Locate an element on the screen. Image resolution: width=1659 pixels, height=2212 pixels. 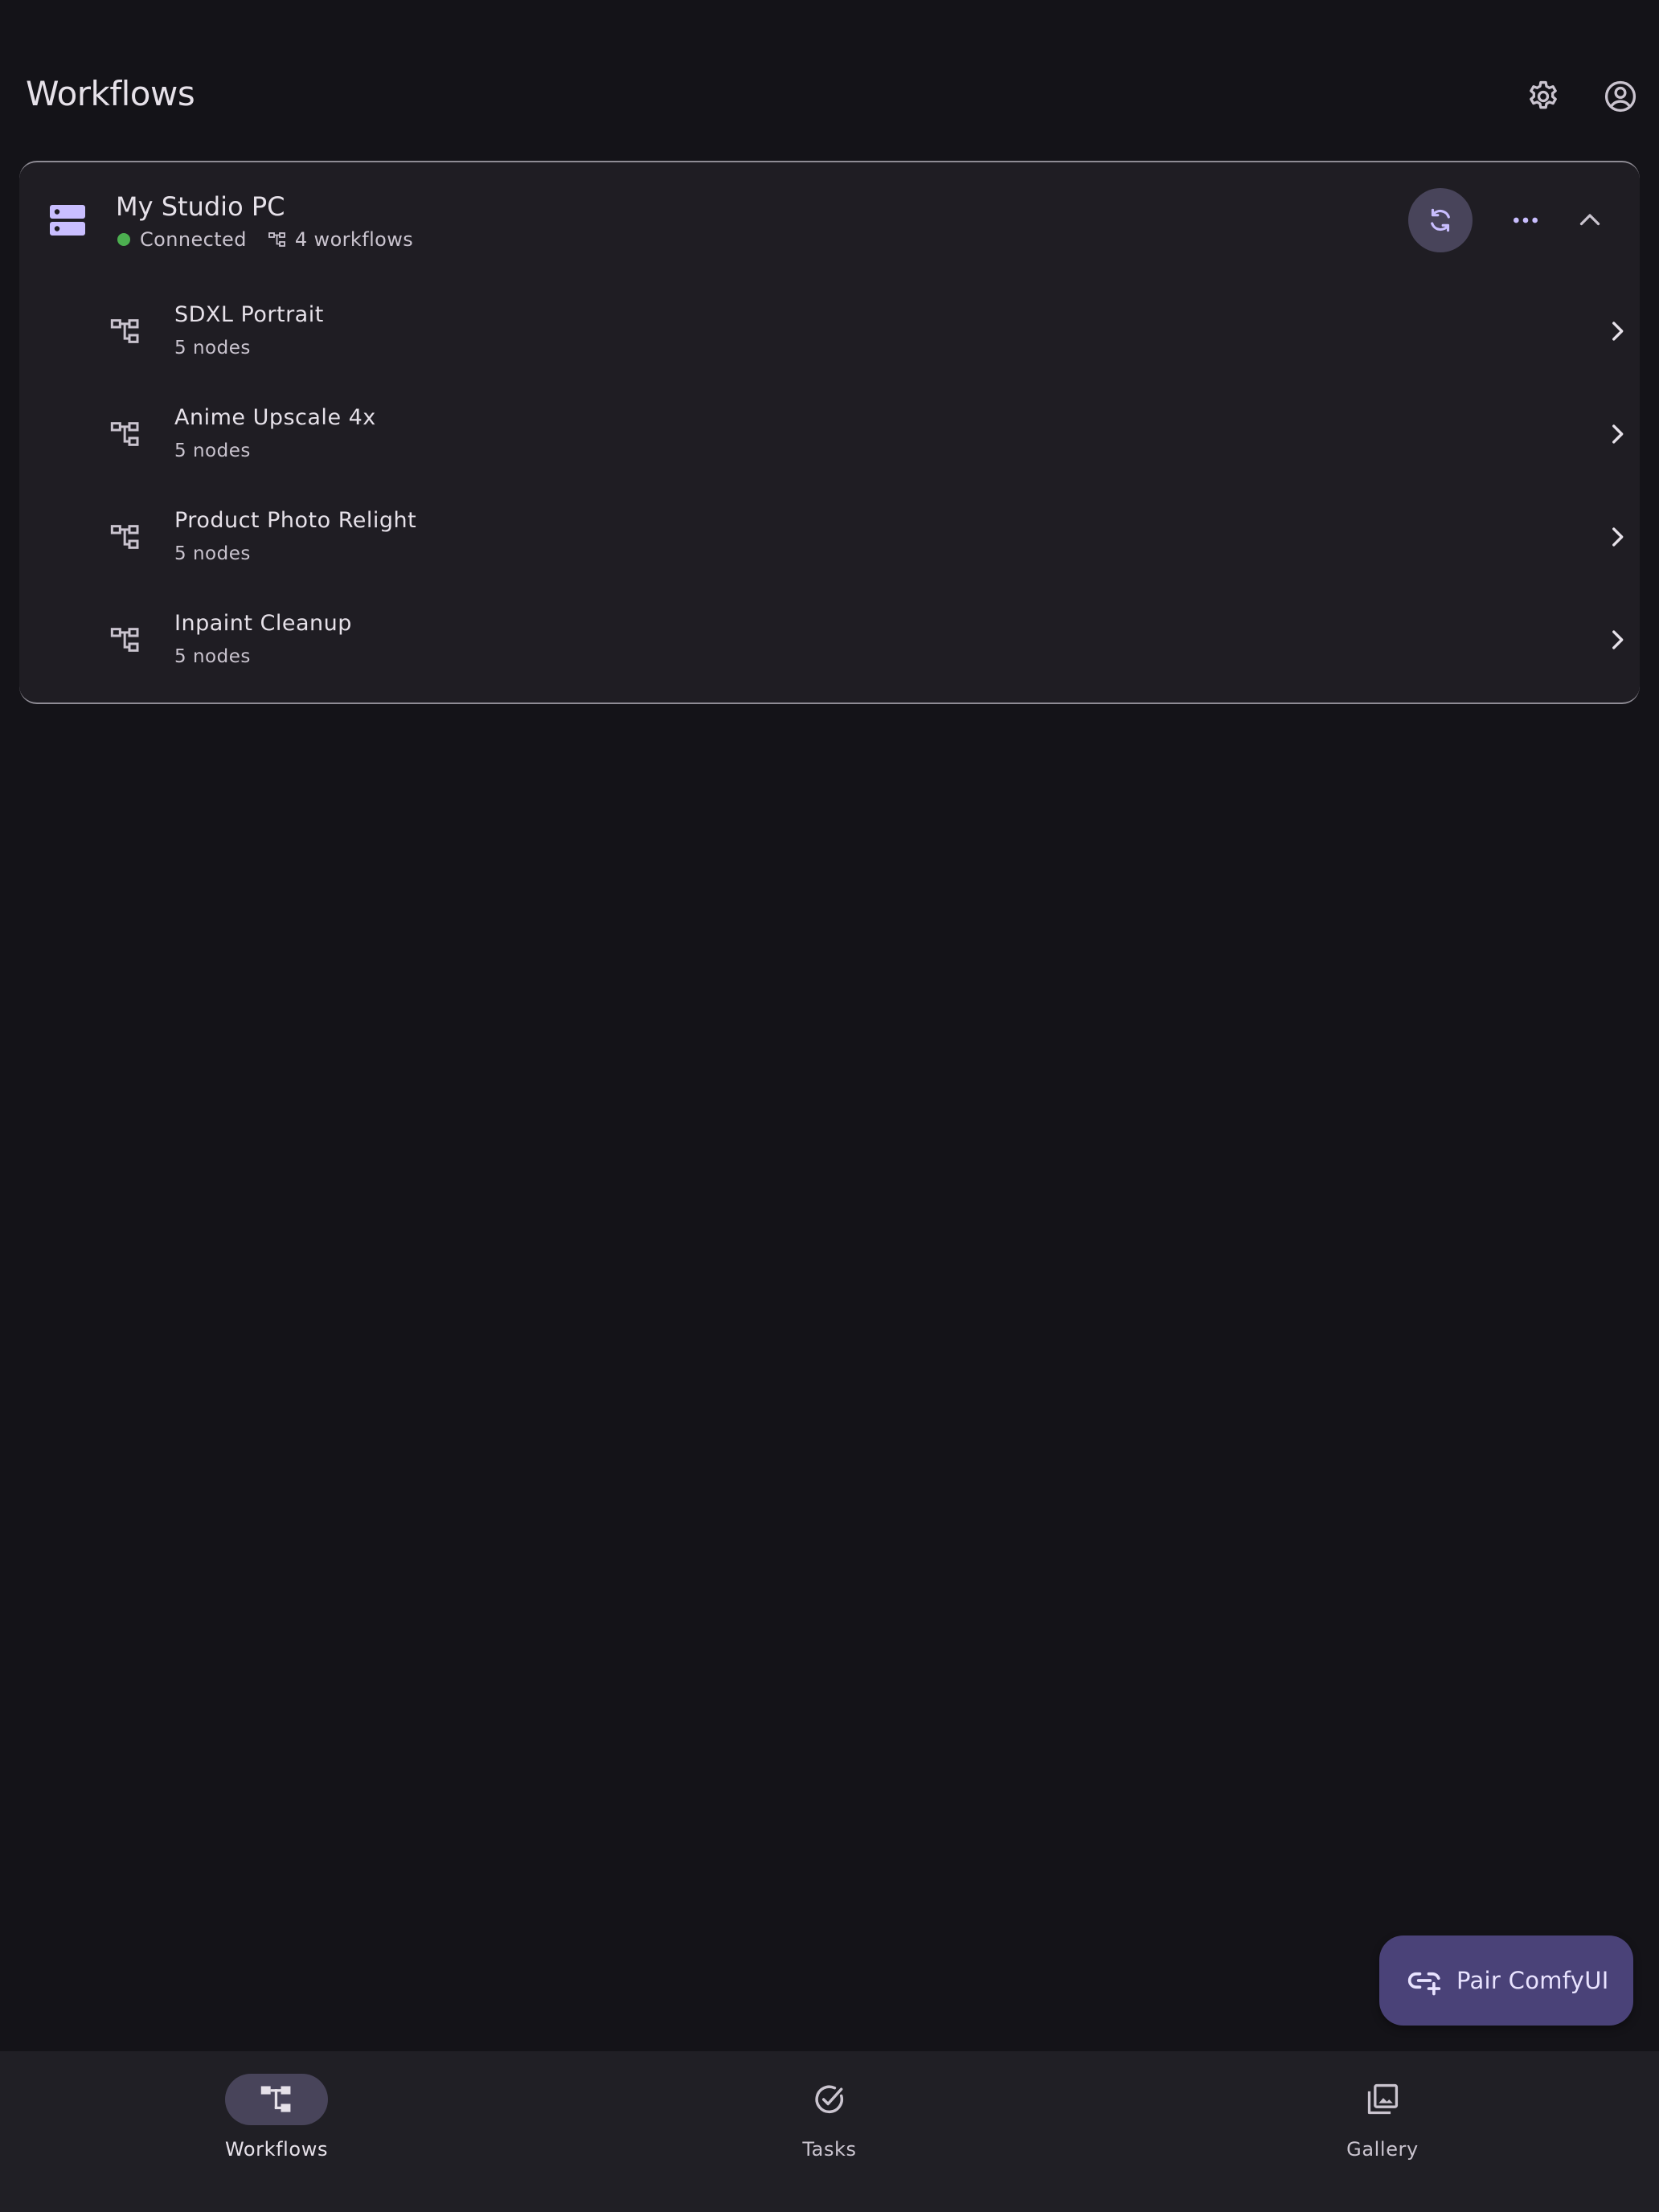
page-title: Workflows is located at coordinates (111, 93).